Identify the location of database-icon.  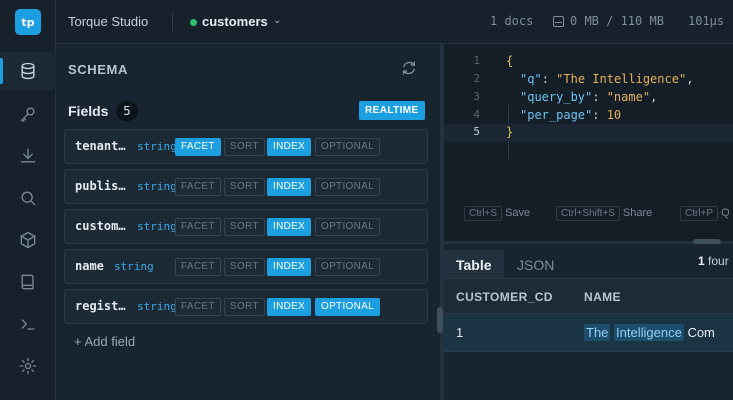
(28, 71).